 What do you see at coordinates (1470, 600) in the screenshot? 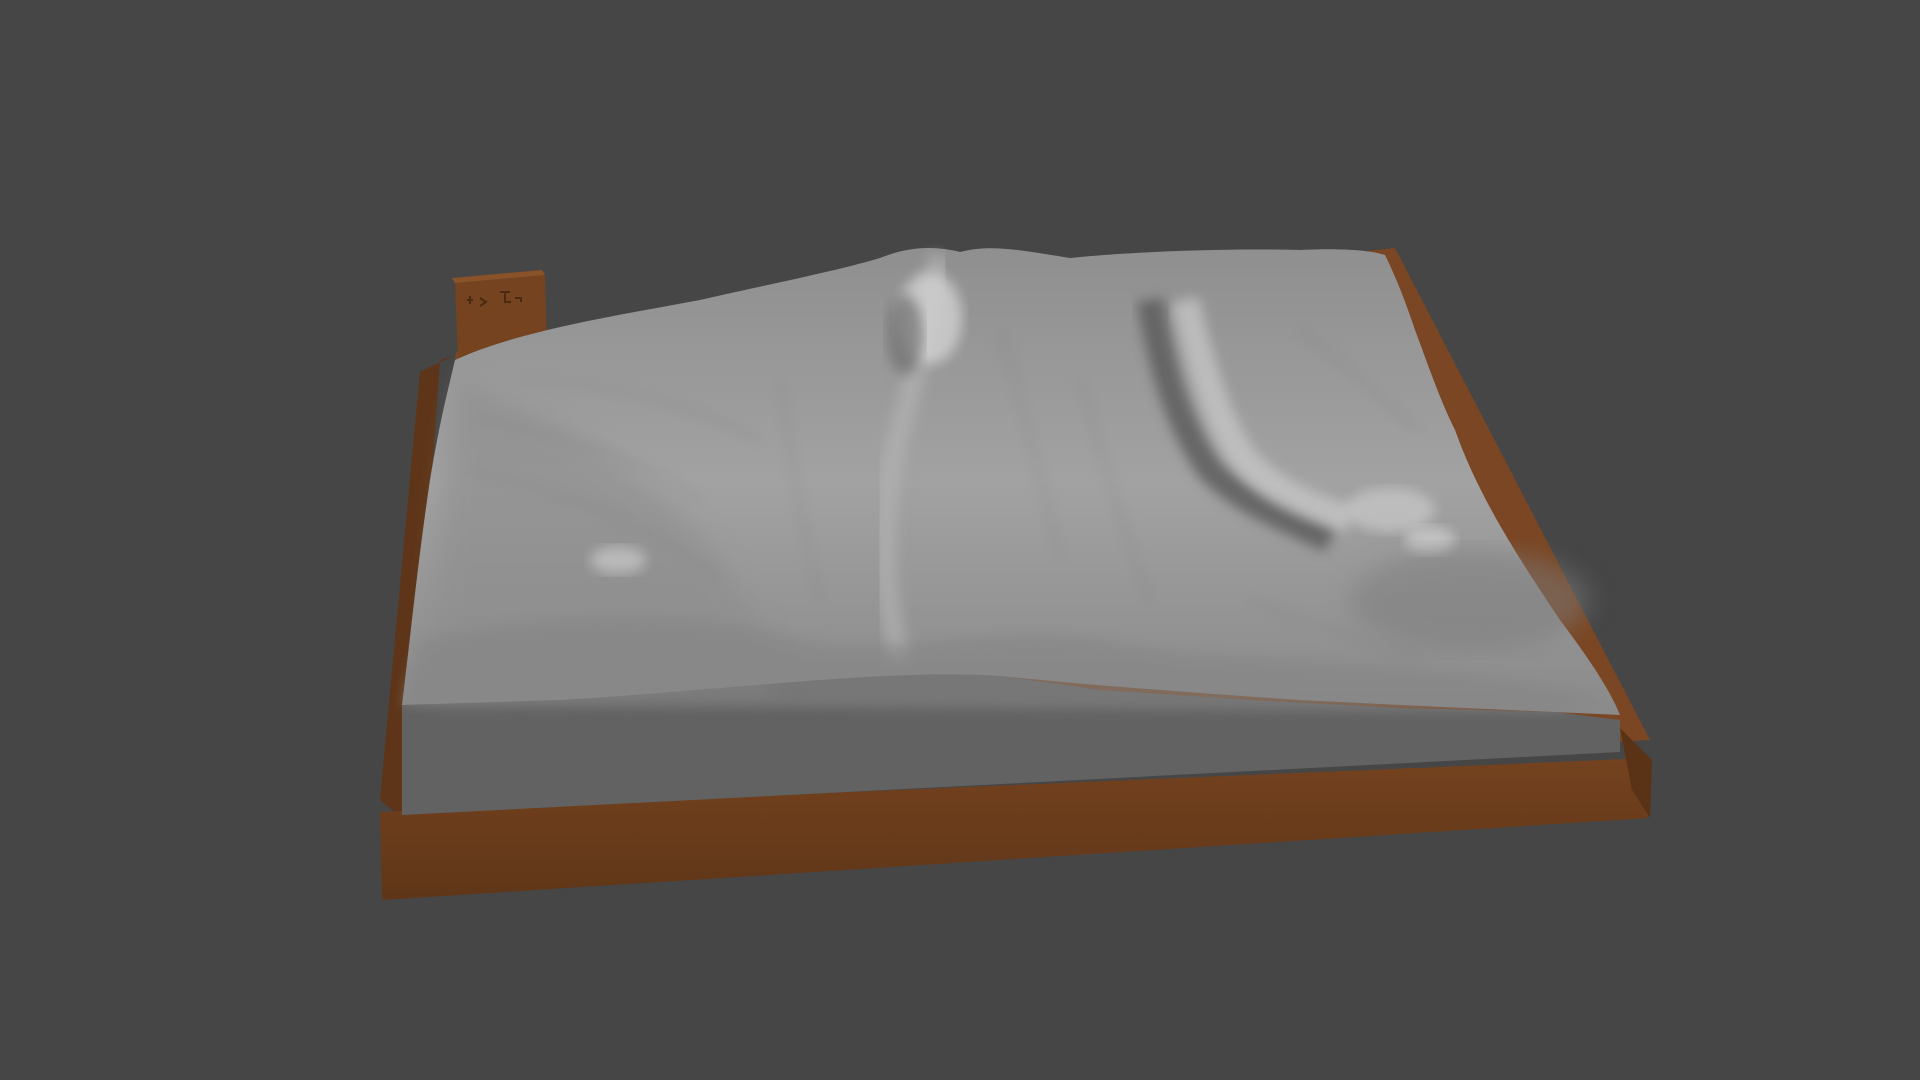
I see `right-shade` at bounding box center [1470, 600].